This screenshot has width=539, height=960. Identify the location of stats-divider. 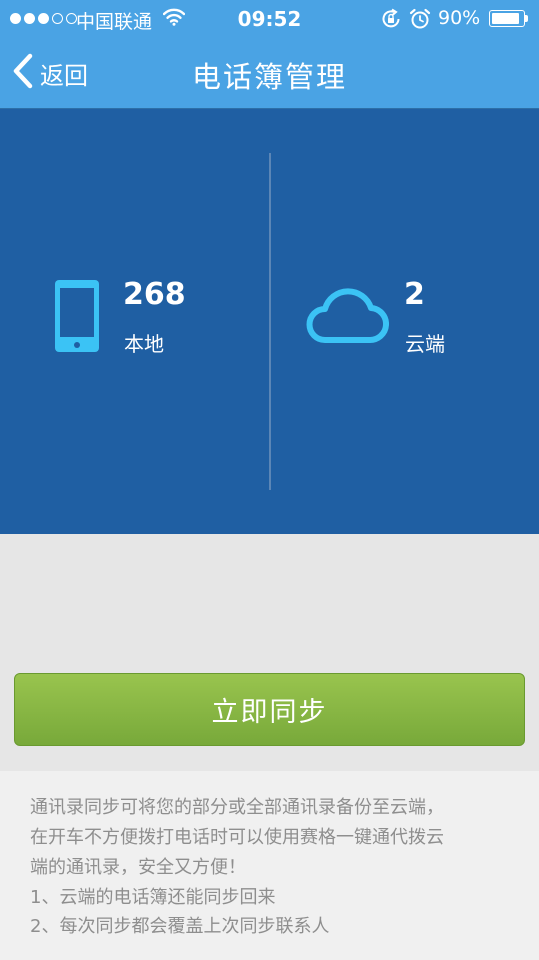
(270, 321).